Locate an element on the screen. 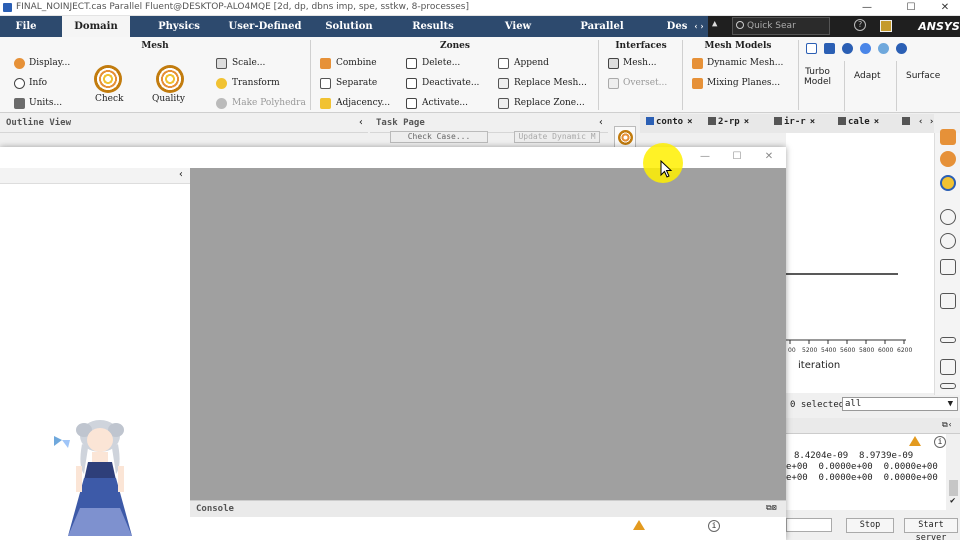 The height and width of the screenshot is (540, 960). tab-scroll-arrows: ‹ › is located at coordinates (699, 26).